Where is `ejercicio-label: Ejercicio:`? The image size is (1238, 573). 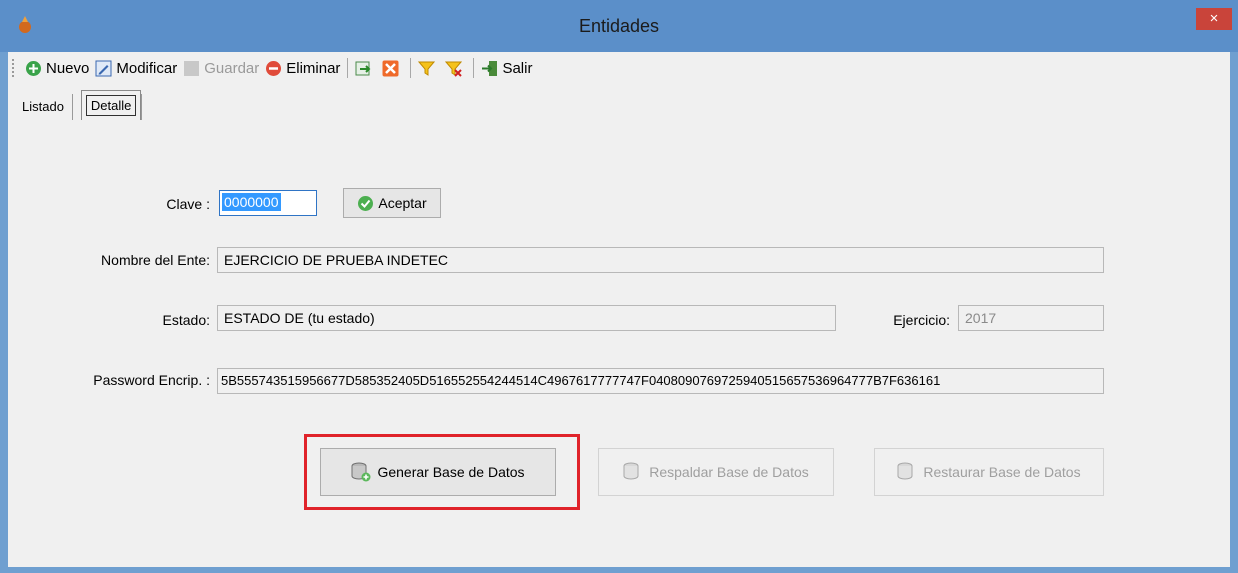 ejercicio-label: Ejercicio: is located at coordinates (921, 320).